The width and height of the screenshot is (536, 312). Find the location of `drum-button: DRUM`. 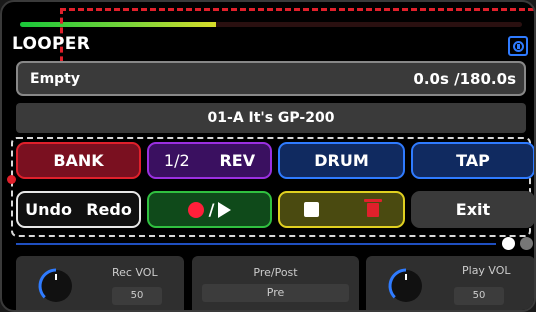

drum-button: DRUM is located at coordinates (341, 160).